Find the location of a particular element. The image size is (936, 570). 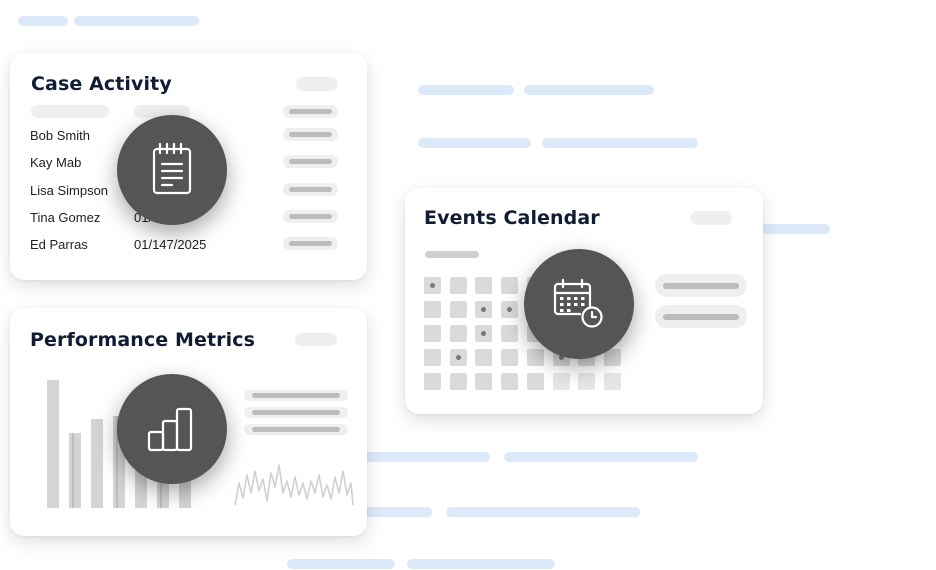

bar-chart-icon-badge is located at coordinates (172, 429).